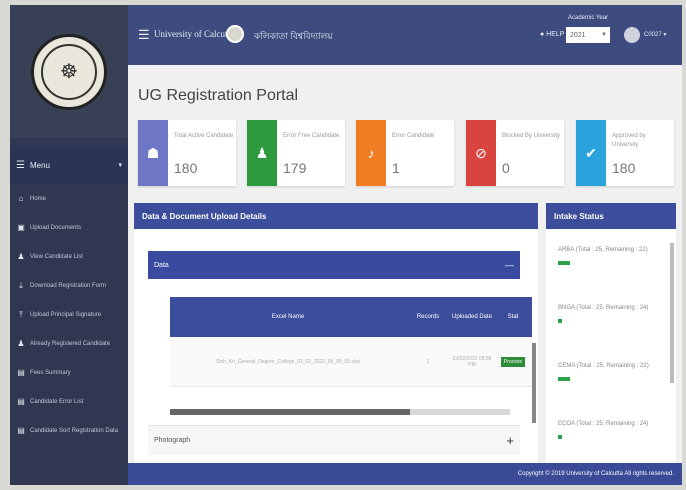  What do you see at coordinates (21, 198) in the screenshot?
I see `home-icon: ⌂` at bounding box center [21, 198].